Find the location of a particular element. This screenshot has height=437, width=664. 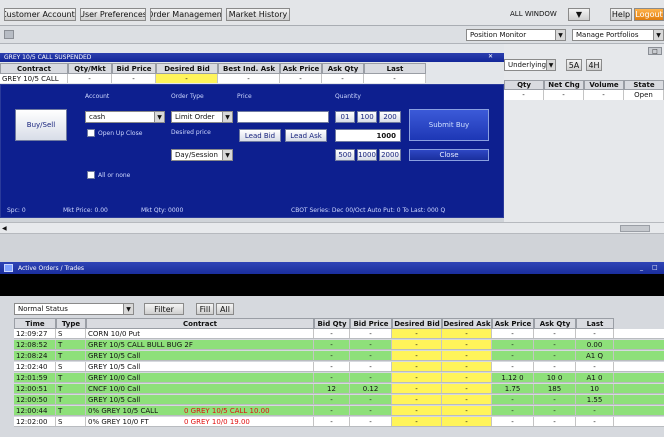

quantity-input: 1000 is located at coordinates (368, 135).